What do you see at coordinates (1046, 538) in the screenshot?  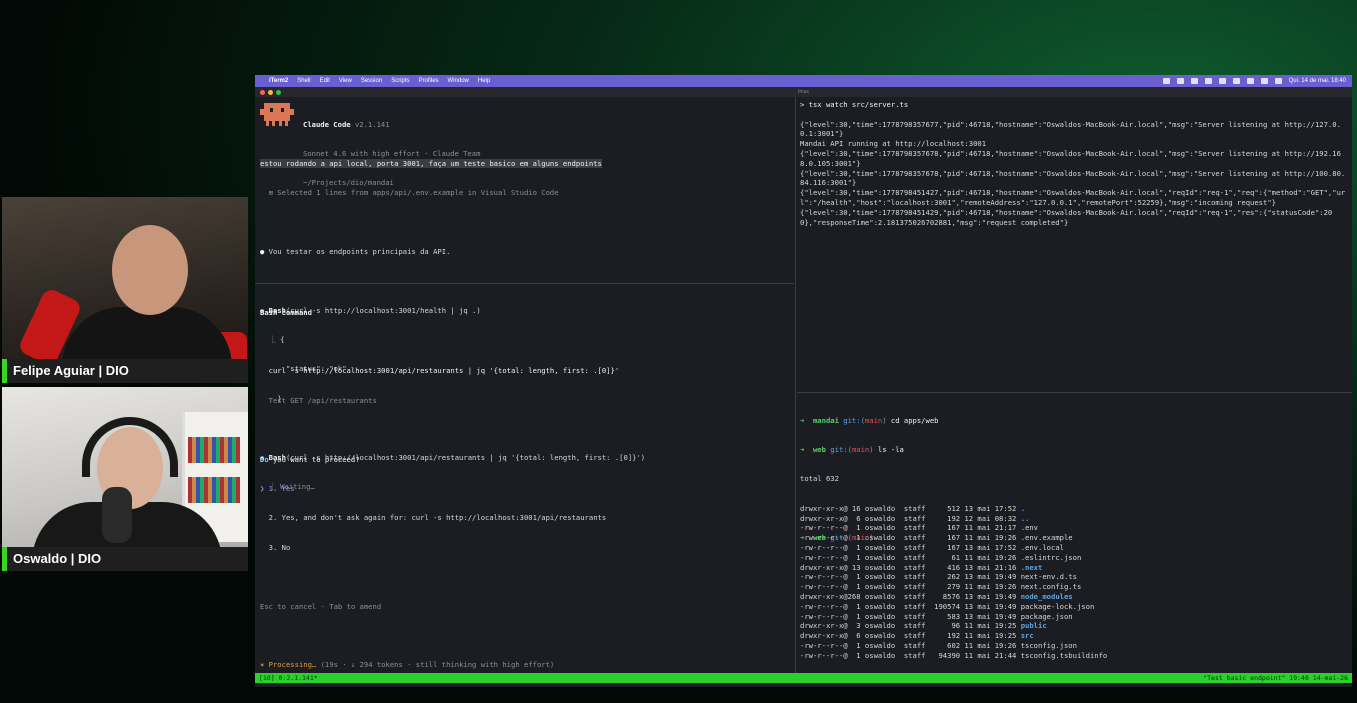 I see `ls-name: .env.example` at bounding box center [1046, 538].